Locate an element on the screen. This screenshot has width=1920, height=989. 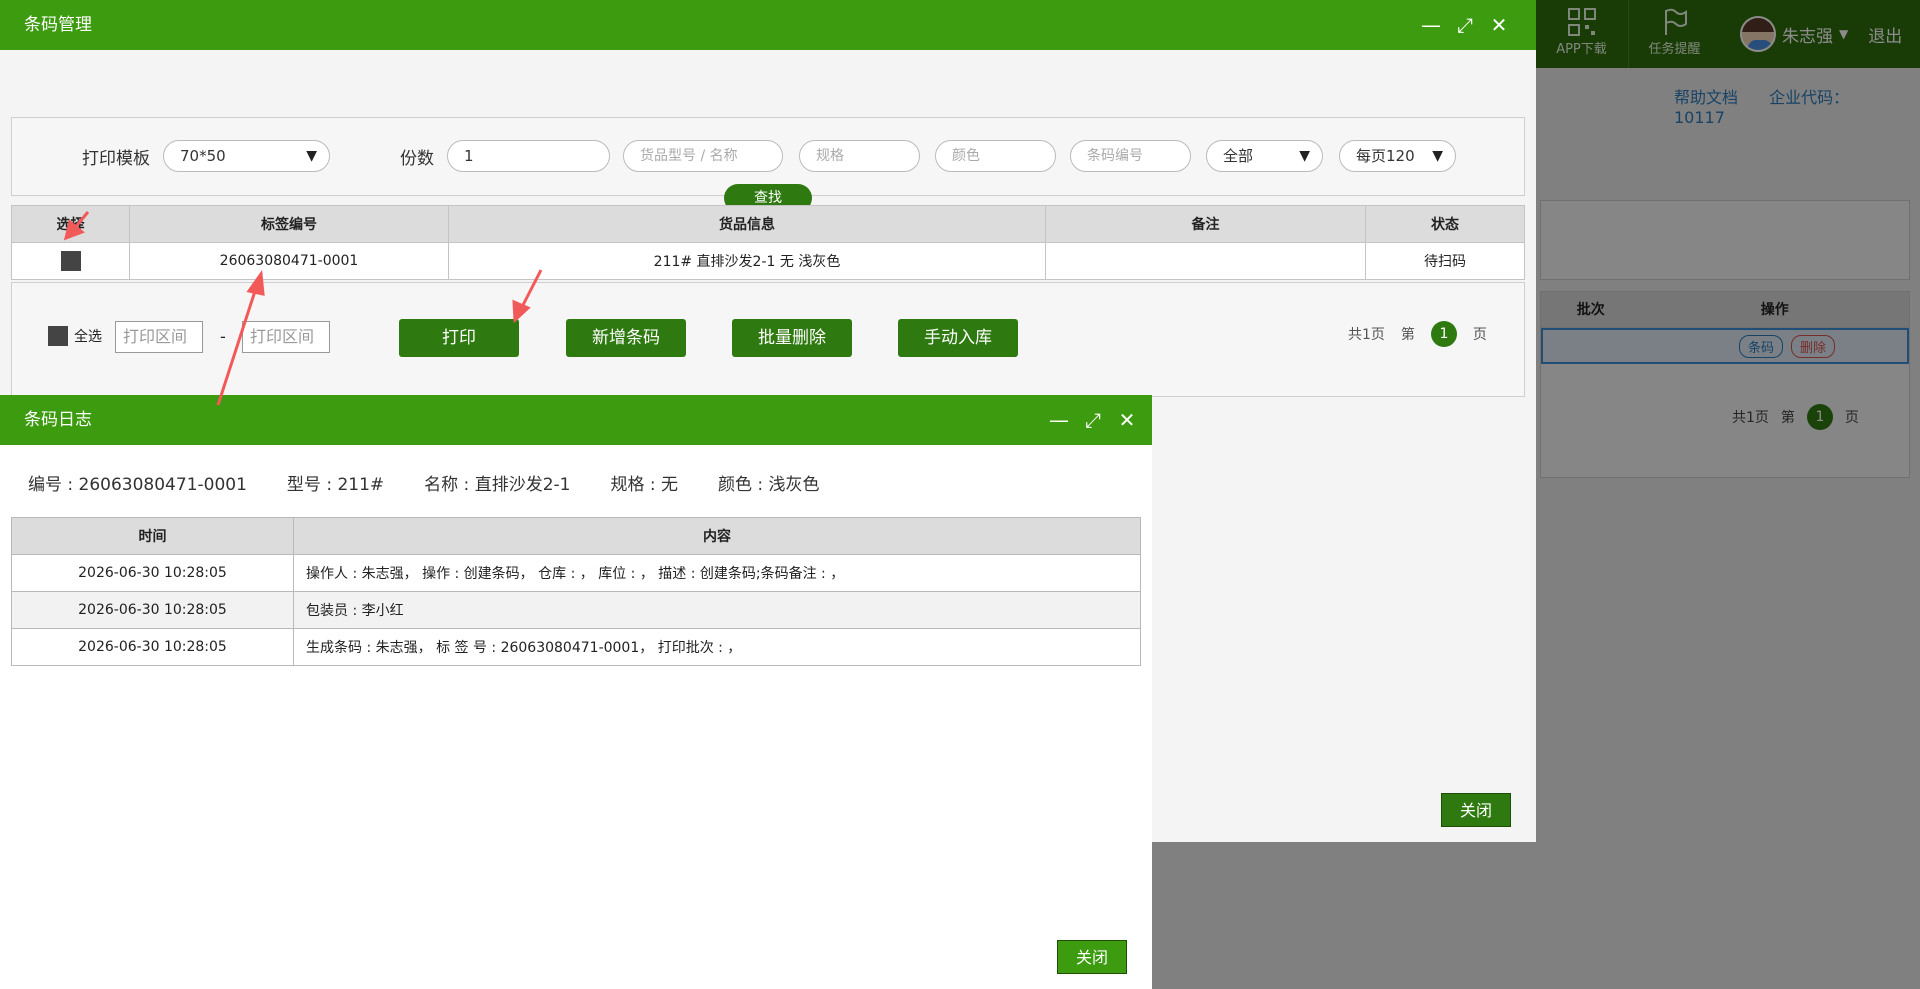
log-content: 包装员 : 李小红 is located at coordinates (717, 610).